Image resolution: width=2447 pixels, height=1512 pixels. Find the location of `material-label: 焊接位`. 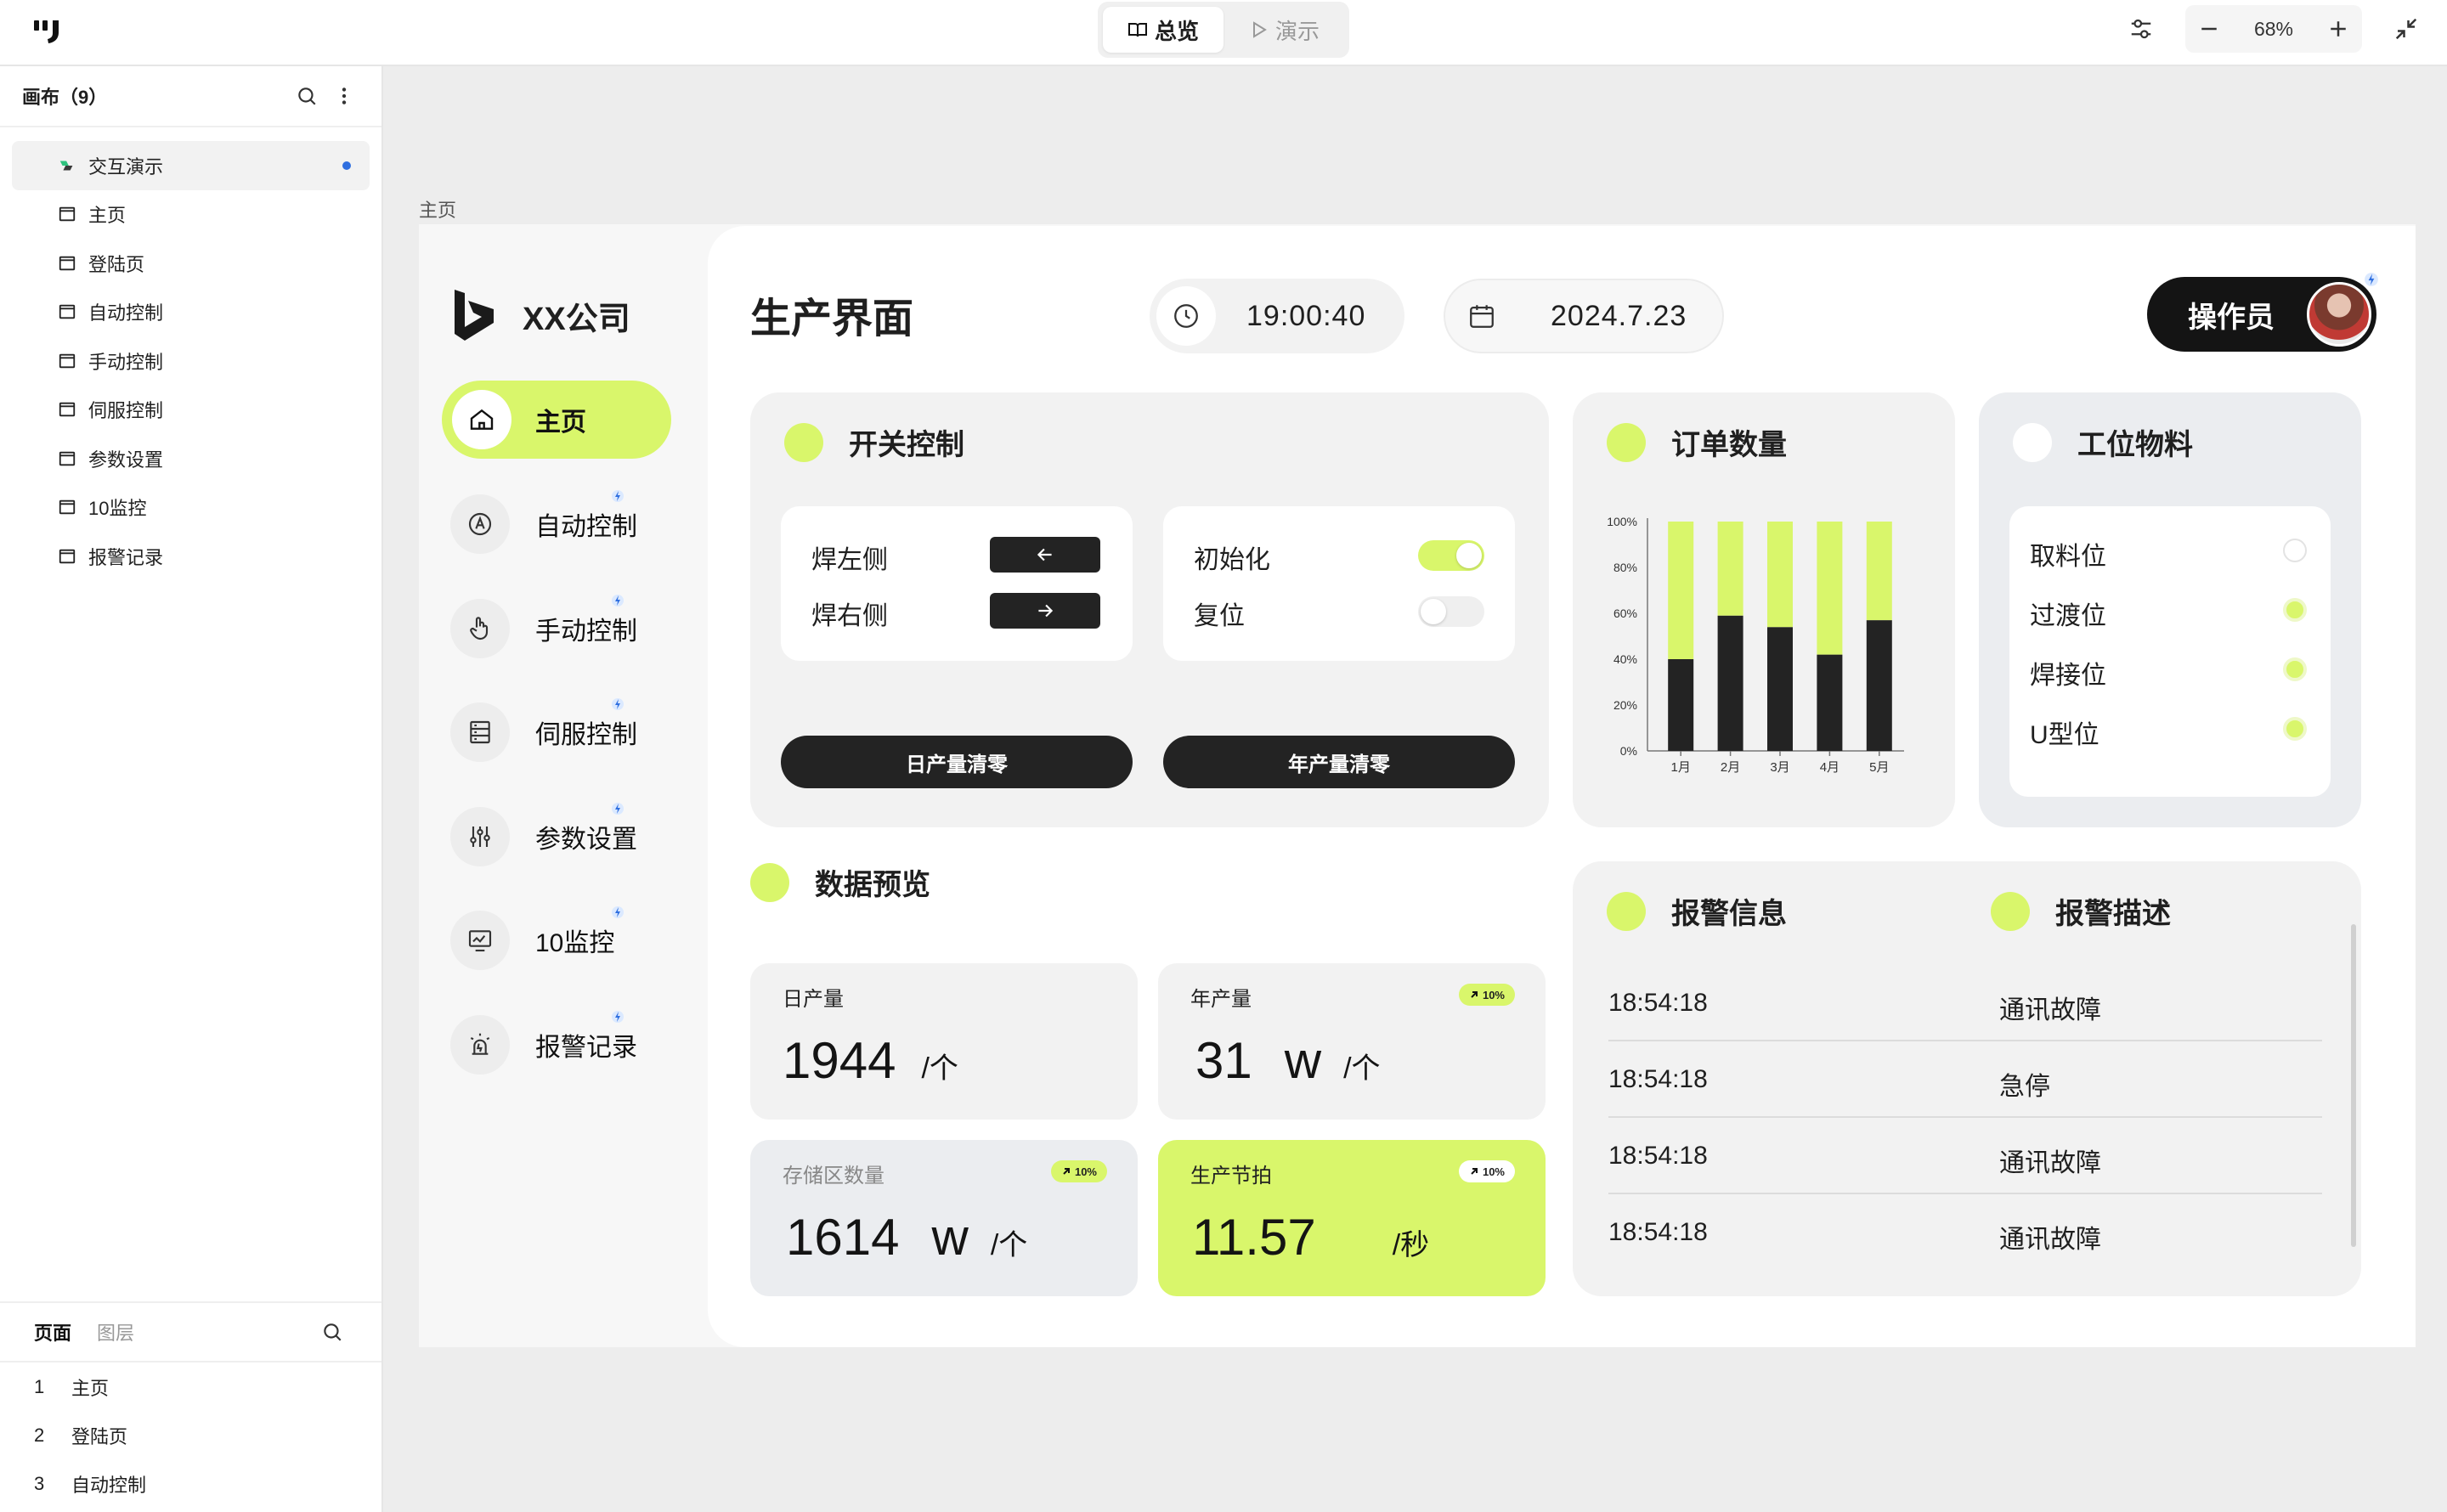

material-label: 焊接位 is located at coordinates (2068, 676).